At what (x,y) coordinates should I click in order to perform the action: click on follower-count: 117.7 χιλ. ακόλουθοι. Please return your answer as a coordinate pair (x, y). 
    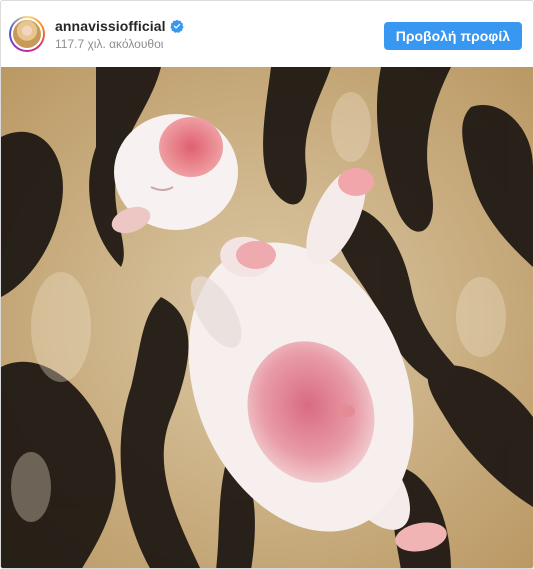
    Looking at the image, I should click on (109, 43).